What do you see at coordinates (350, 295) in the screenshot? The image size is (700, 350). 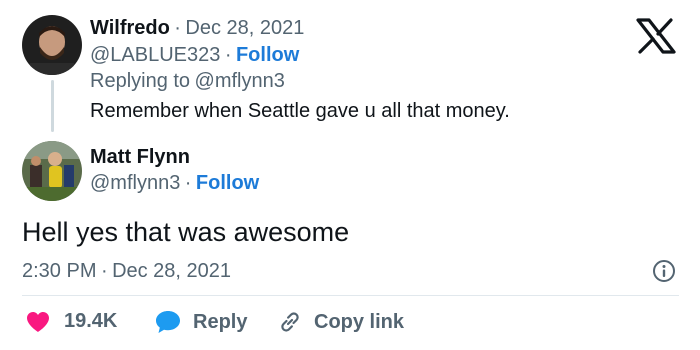 I see `divider` at bounding box center [350, 295].